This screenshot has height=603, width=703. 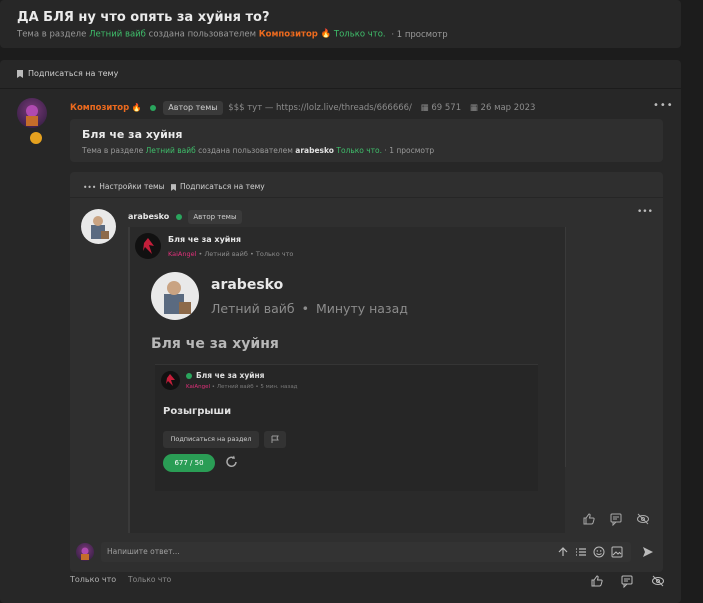 I want to click on author-link: Композитор, so click(x=288, y=35).